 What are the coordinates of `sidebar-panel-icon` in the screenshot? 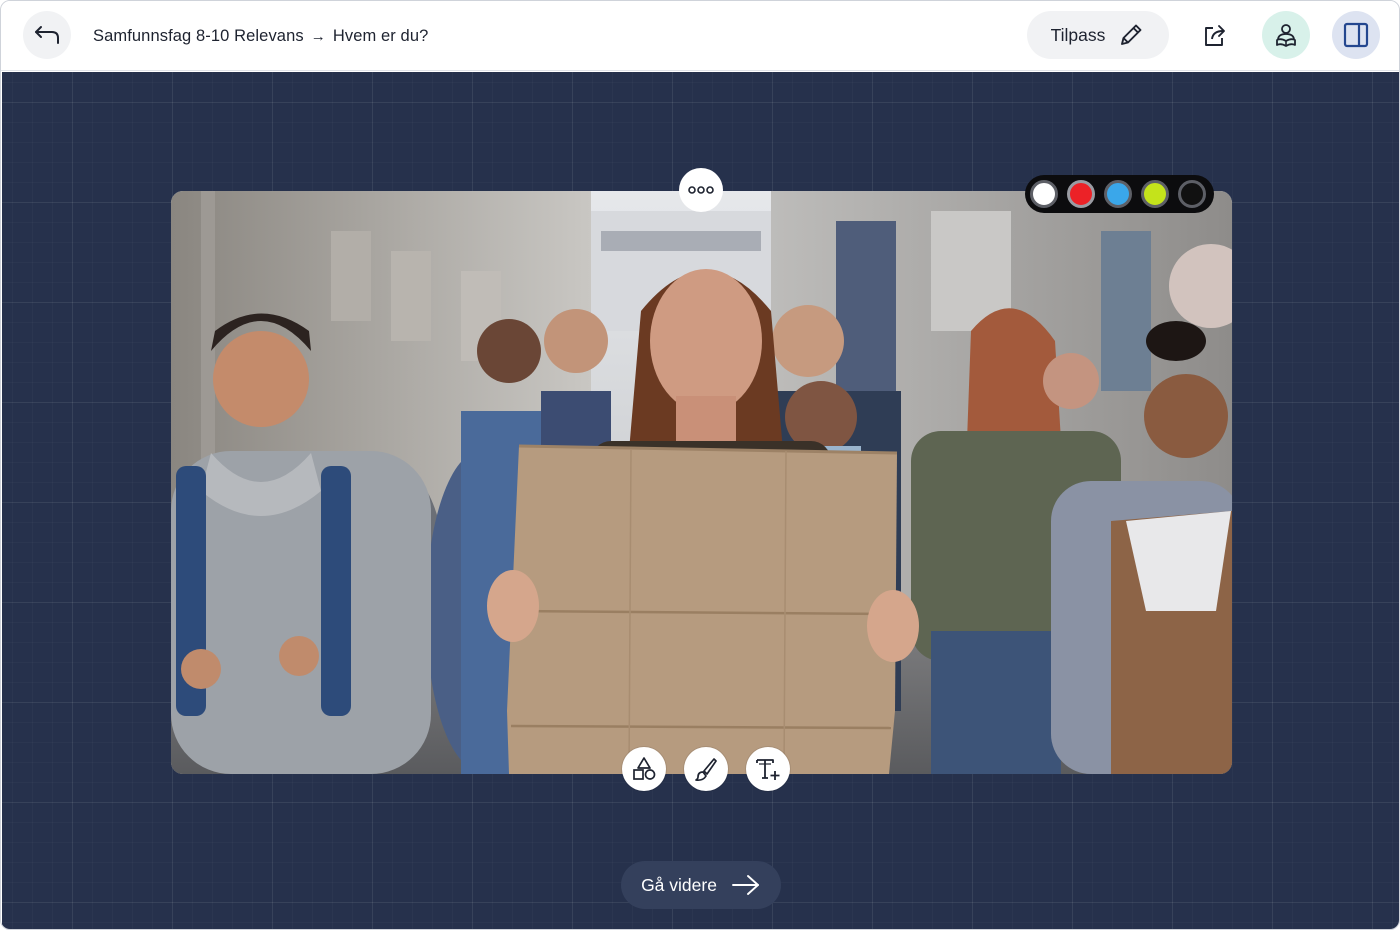 It's located at (1356, 35).